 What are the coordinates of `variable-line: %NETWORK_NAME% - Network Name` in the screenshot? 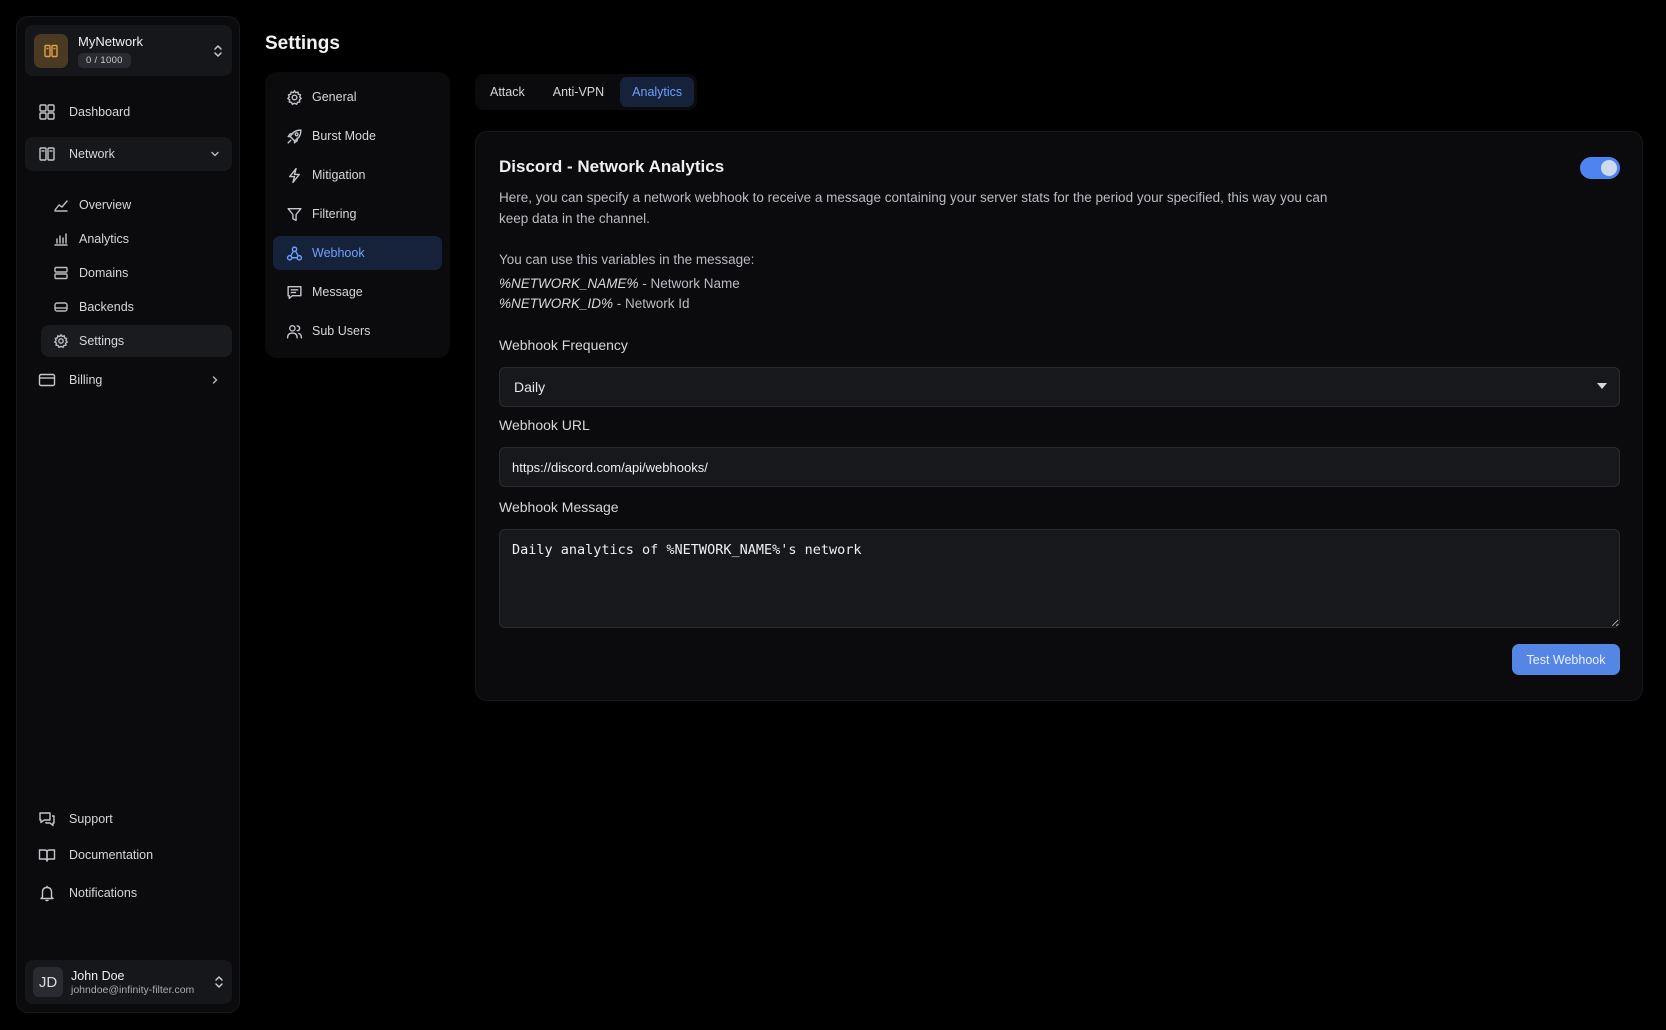 It's located at (619, 283).